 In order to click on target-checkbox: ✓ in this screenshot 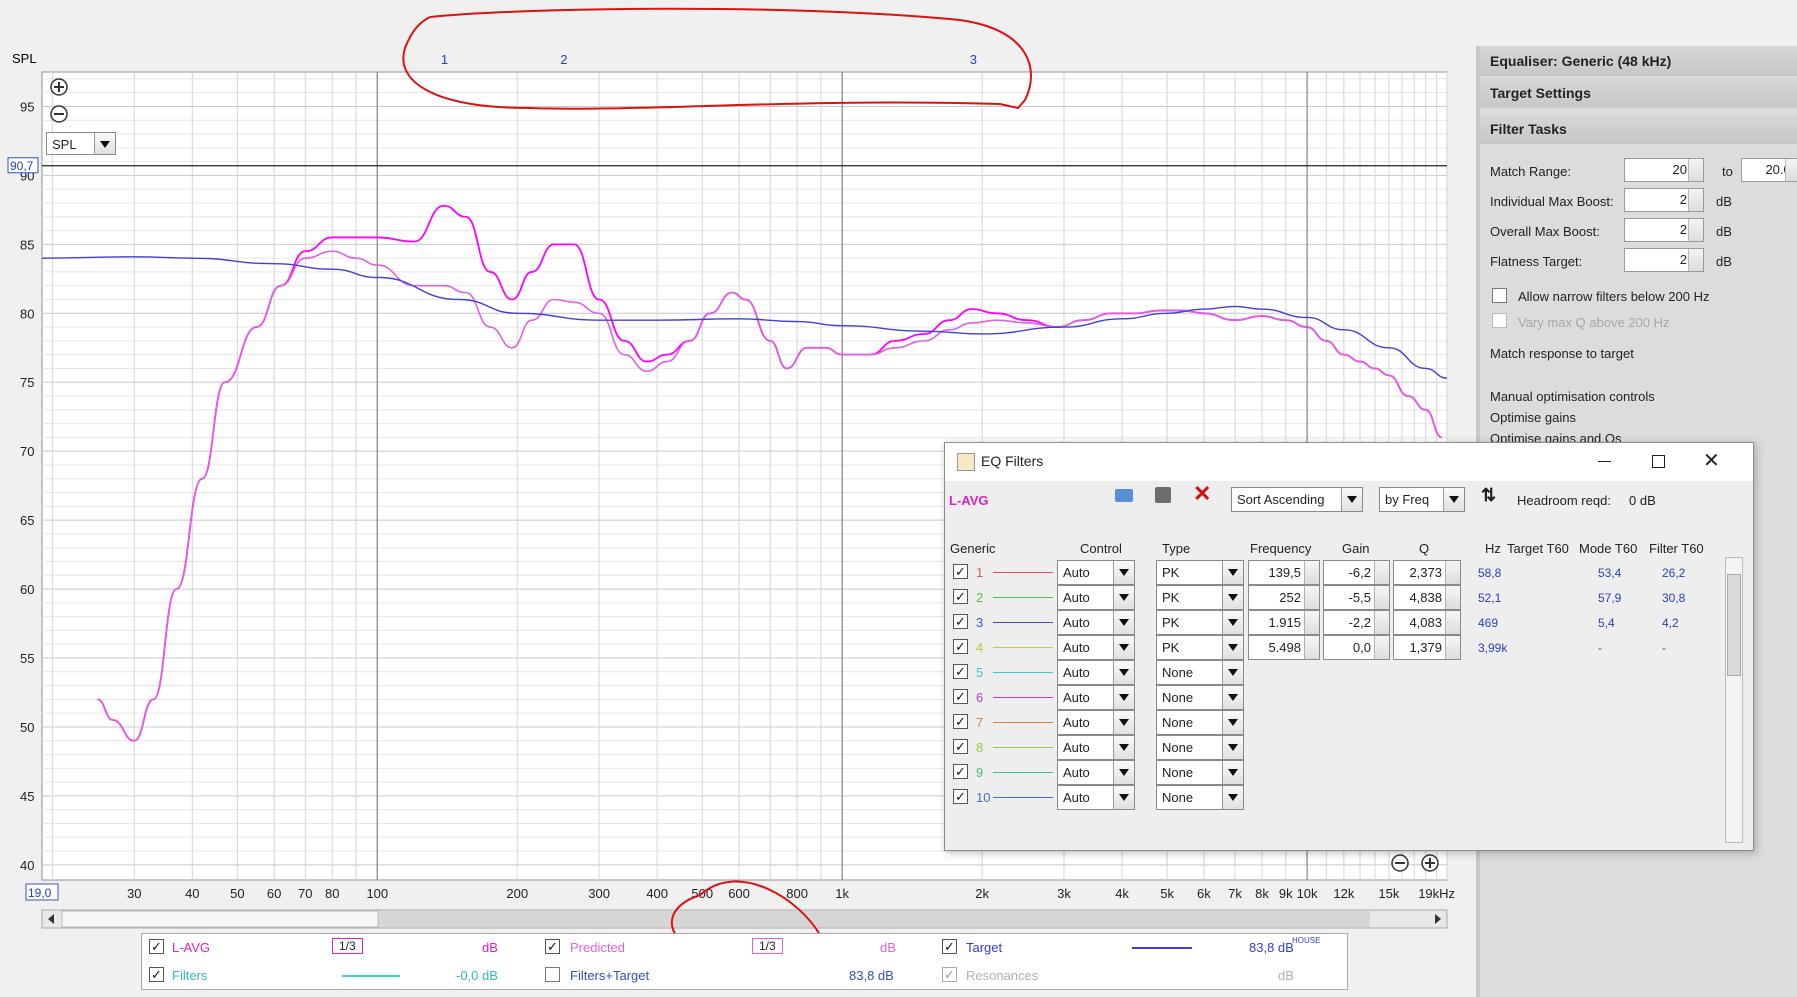, I will do `click(949, 946)`.